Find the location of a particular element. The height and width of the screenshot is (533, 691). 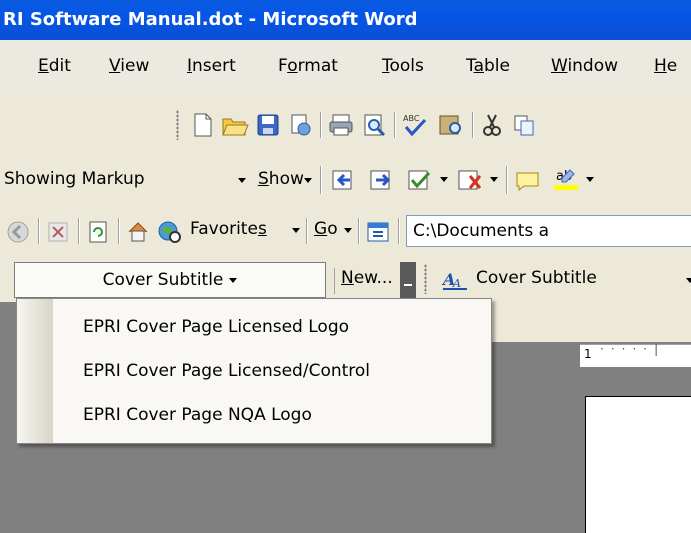

horizontal-ruler: 1 ·····| is located at coordinates (635, 354).